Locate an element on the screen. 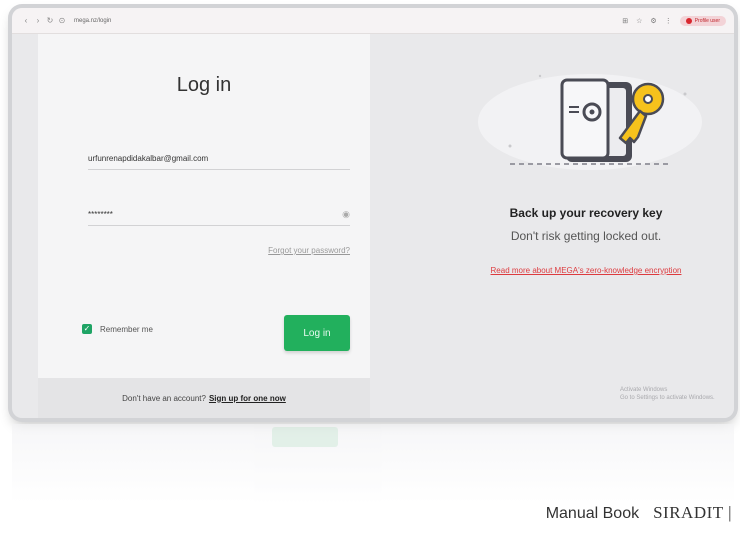 The image size is (740, 533). manual-book-label: Manual Book is located at coordinates (592, 513).